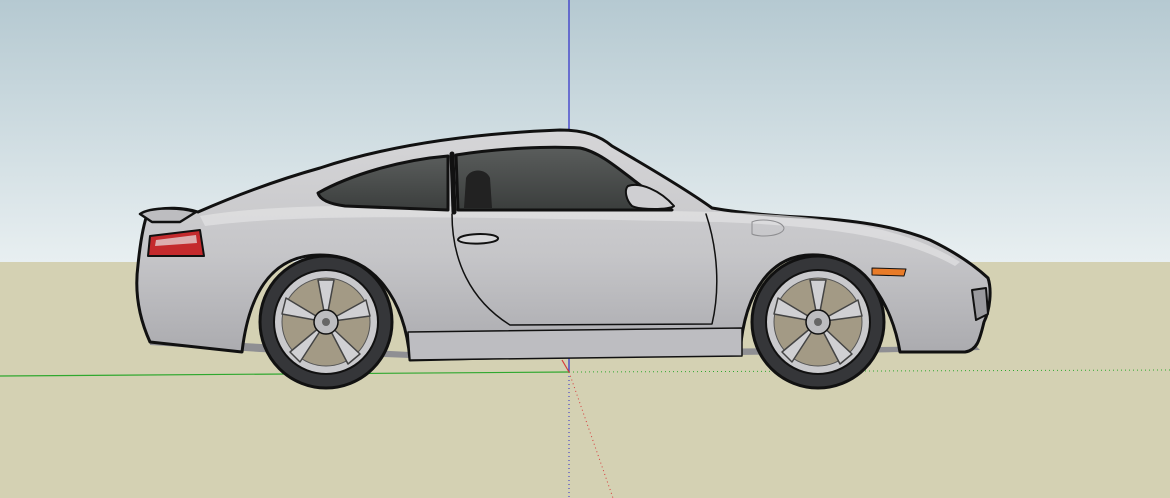 The image size is (1170, 498). What do you see at coordinates (889, 272) in the screenshot?
I see `front-indicator` at bounding box center [889, 272].